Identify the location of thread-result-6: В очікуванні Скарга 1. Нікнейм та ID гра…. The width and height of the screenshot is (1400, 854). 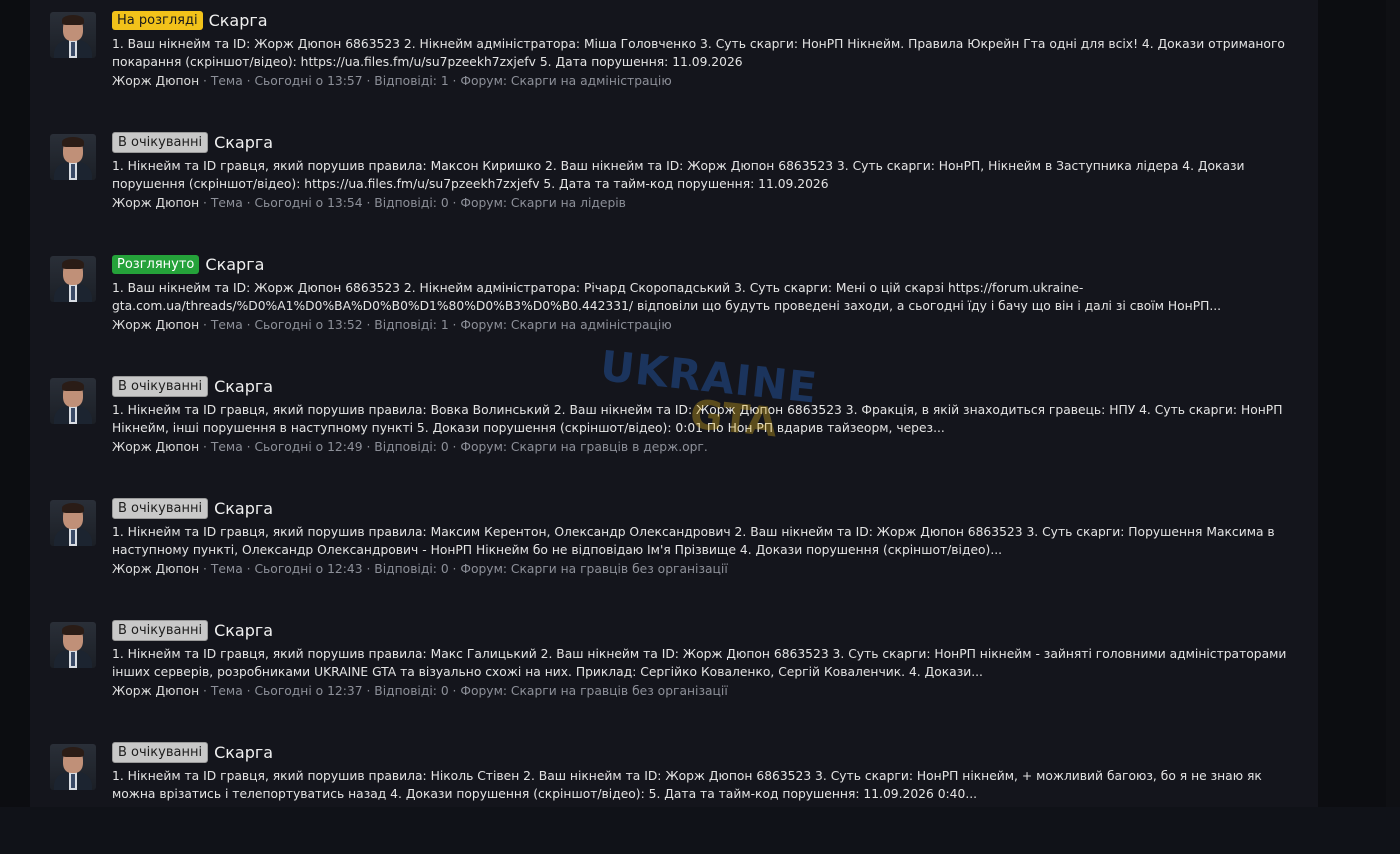
(678, 671).